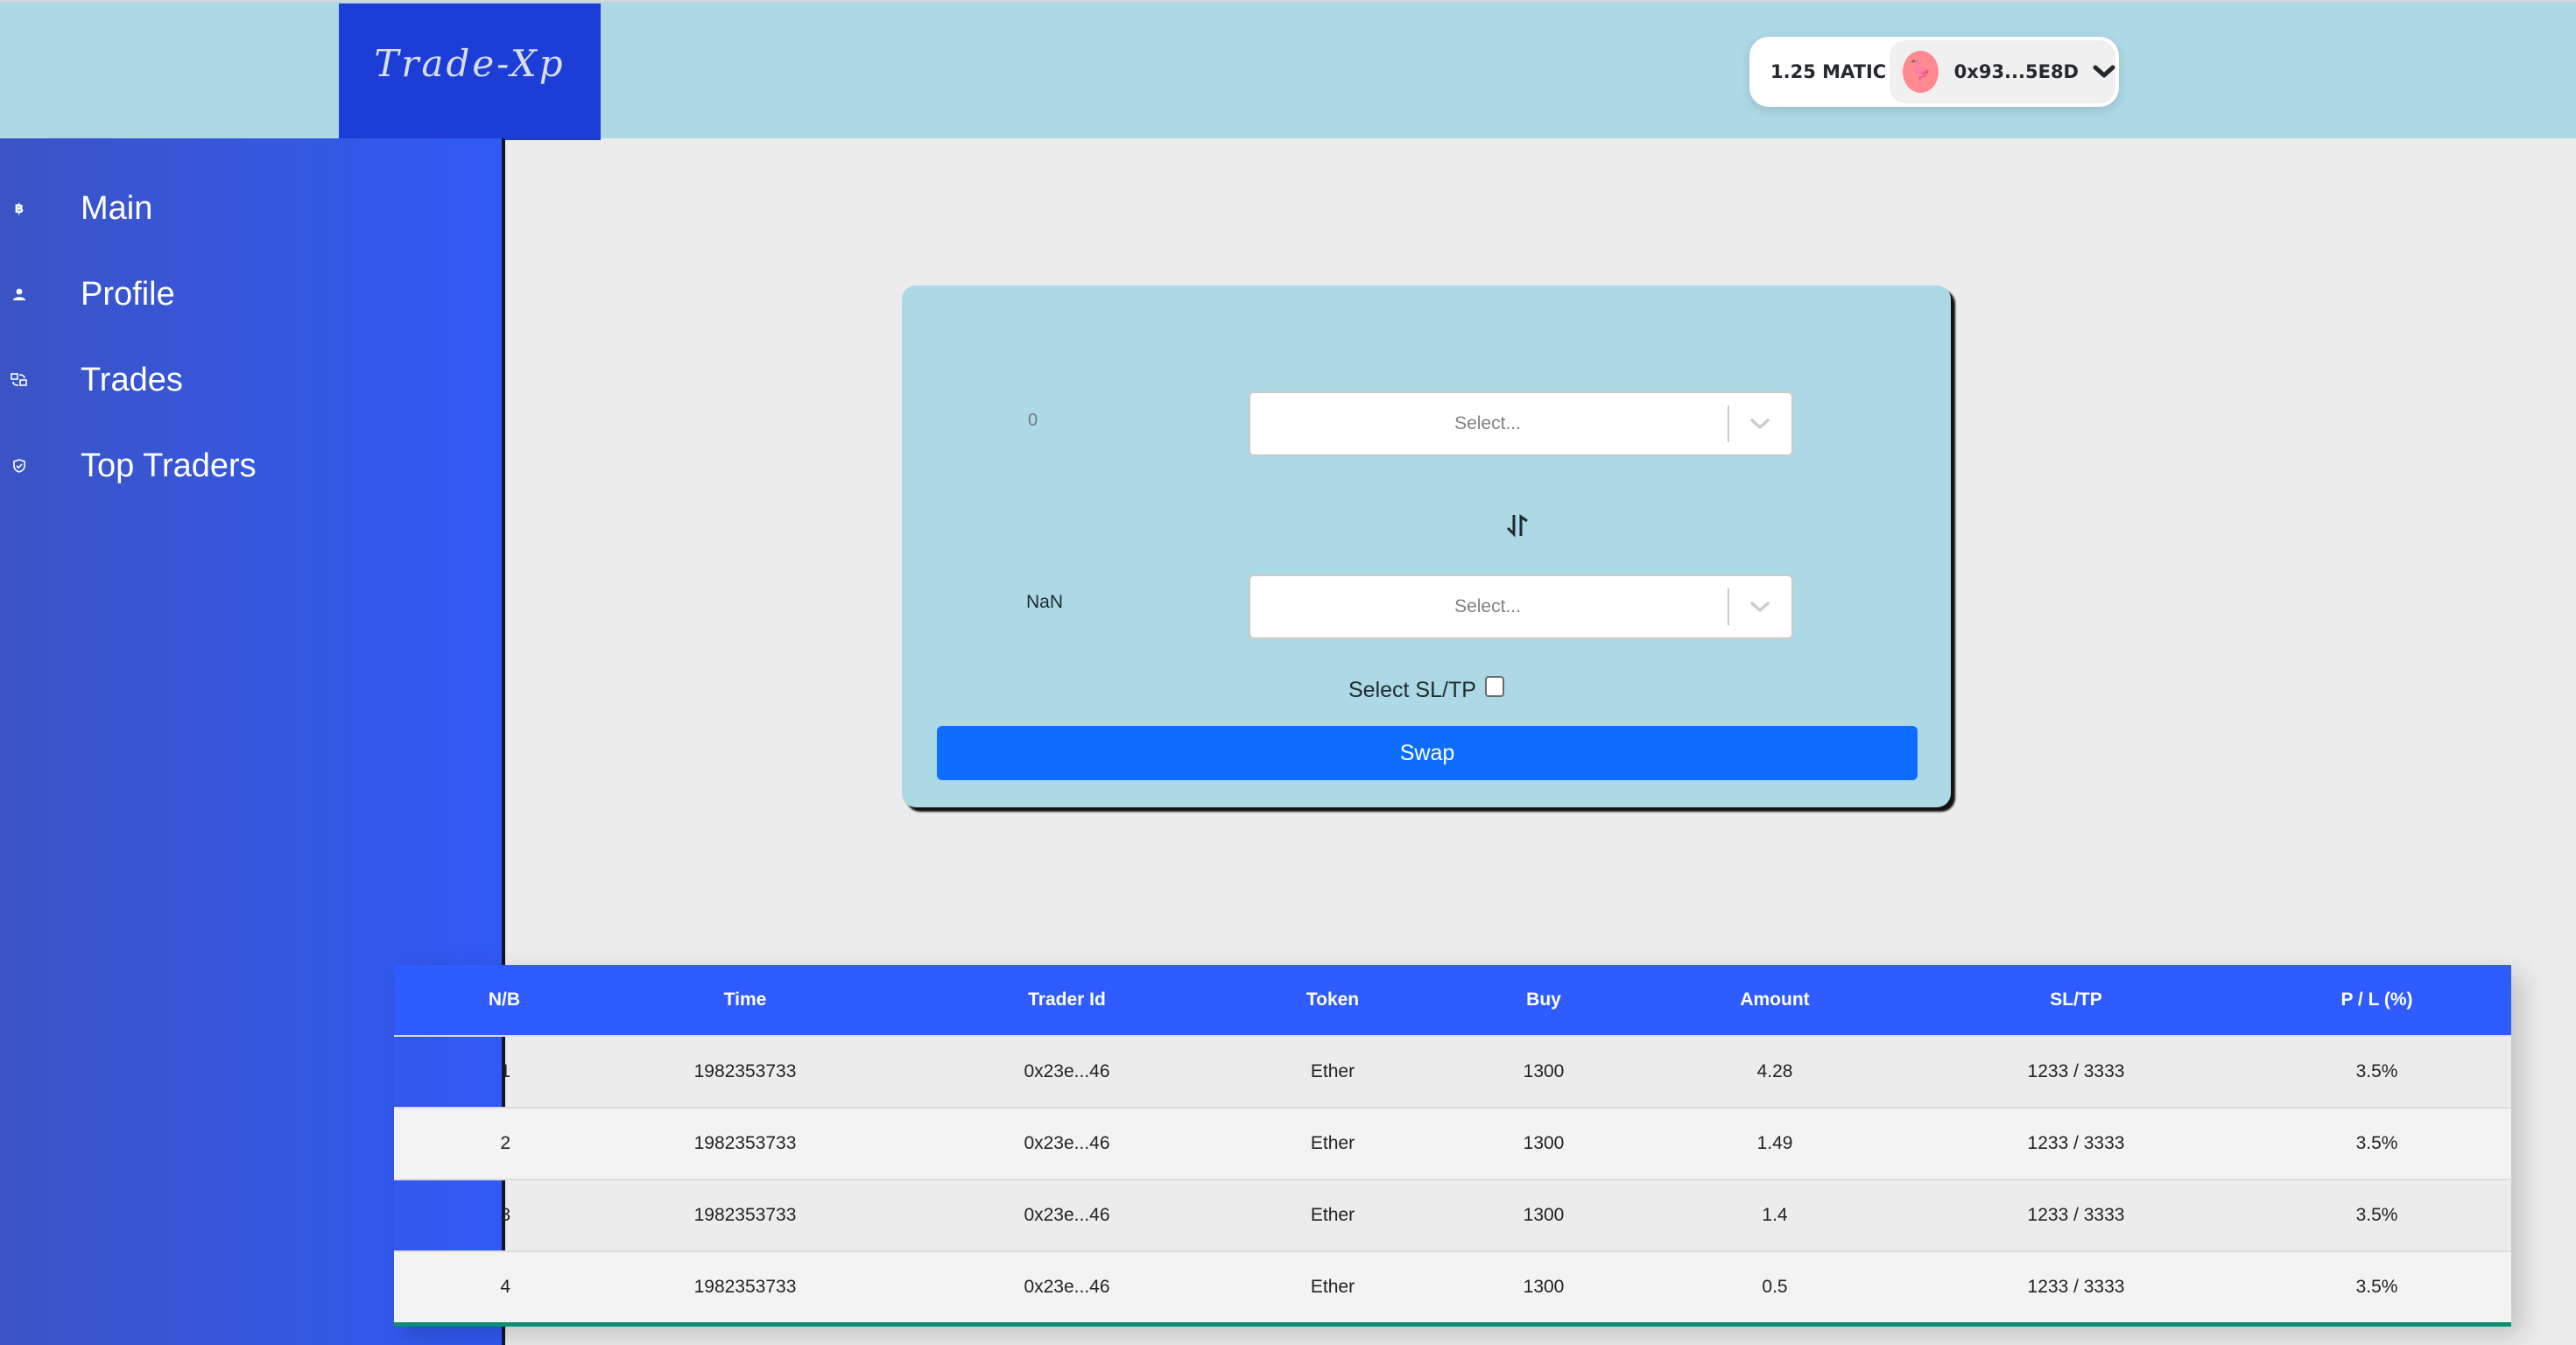  What do you see at coordinates (128, 294) in the screenshot?
I see `sidebar-item-label: Profile` at bounding box center [128, 294].